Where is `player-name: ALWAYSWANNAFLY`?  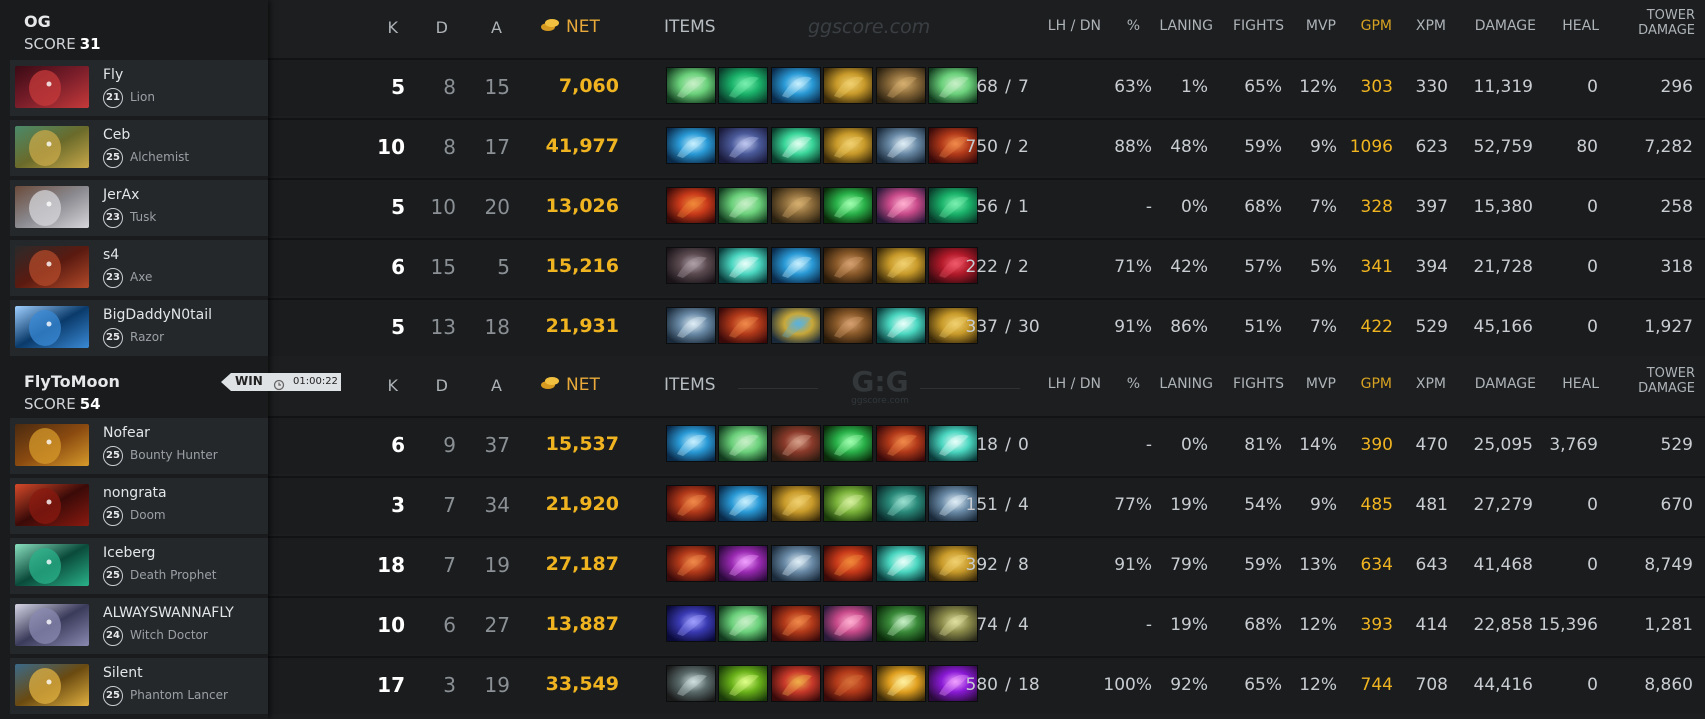
player-name: ALWAYSWANNAFLY is located at coordinates (168, 613).